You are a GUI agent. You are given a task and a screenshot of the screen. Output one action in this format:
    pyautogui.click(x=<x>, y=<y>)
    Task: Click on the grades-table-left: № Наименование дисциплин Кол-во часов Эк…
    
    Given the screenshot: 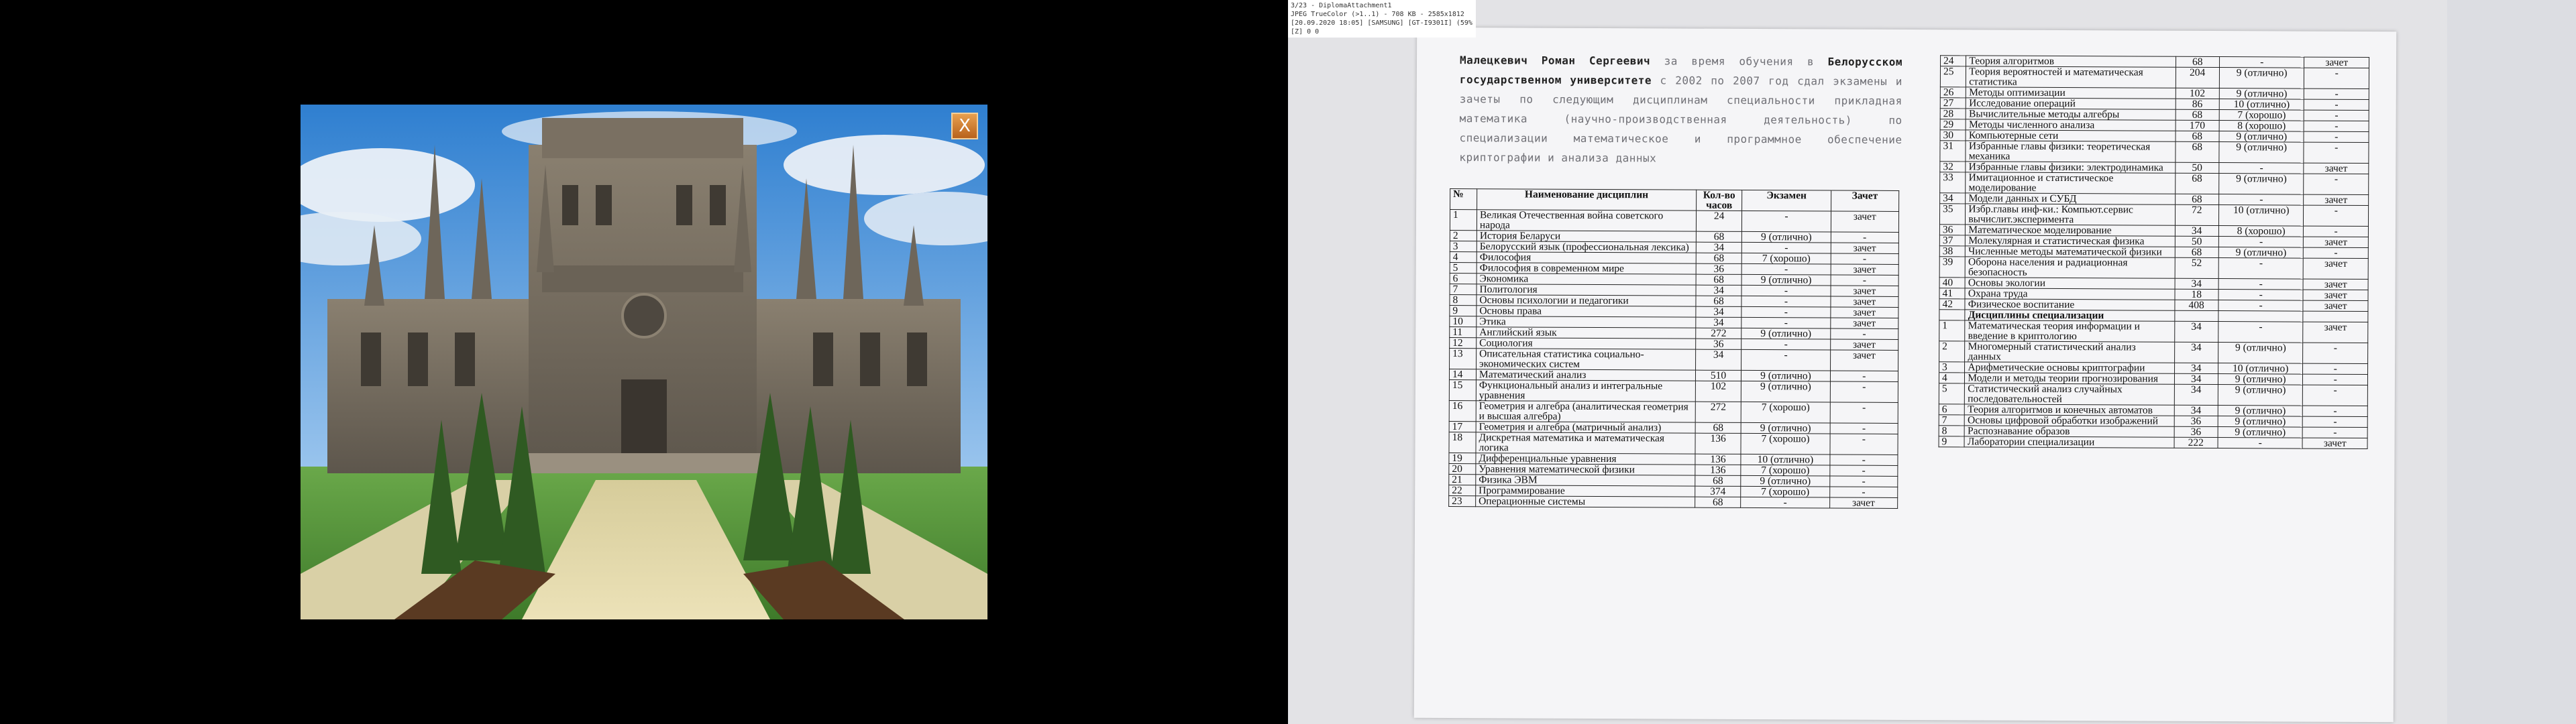 What is the action you would take?
    pyautogui.click(x=1673, y=348)
    